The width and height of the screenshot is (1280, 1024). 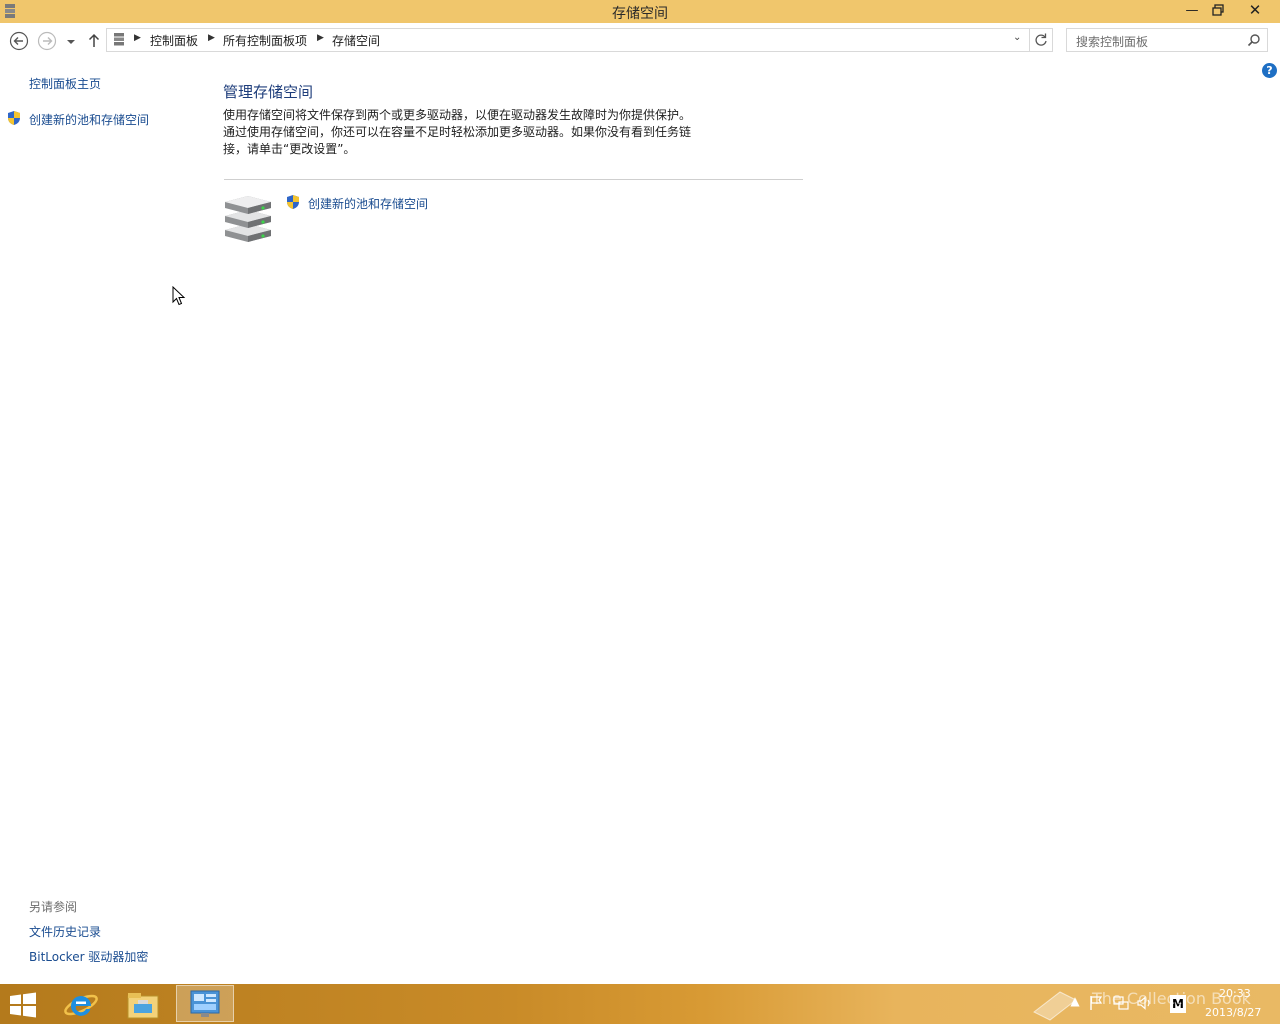 What do you see at coordinates (94, 41) in the screenshot?
I see `up-icon` at bounding box center [94, 41].